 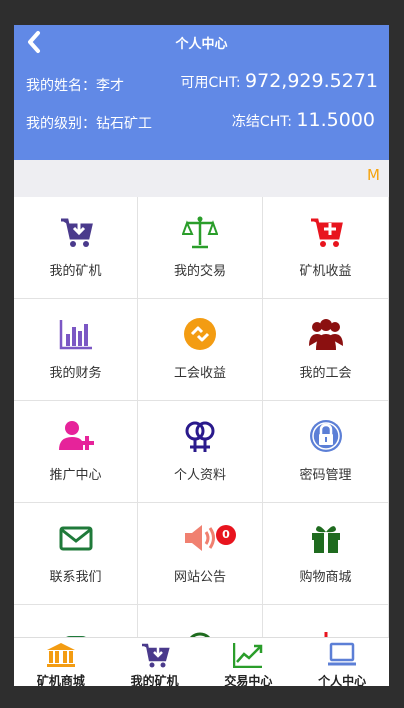 I want to click on scales-icon, so click(x=200, y=232).